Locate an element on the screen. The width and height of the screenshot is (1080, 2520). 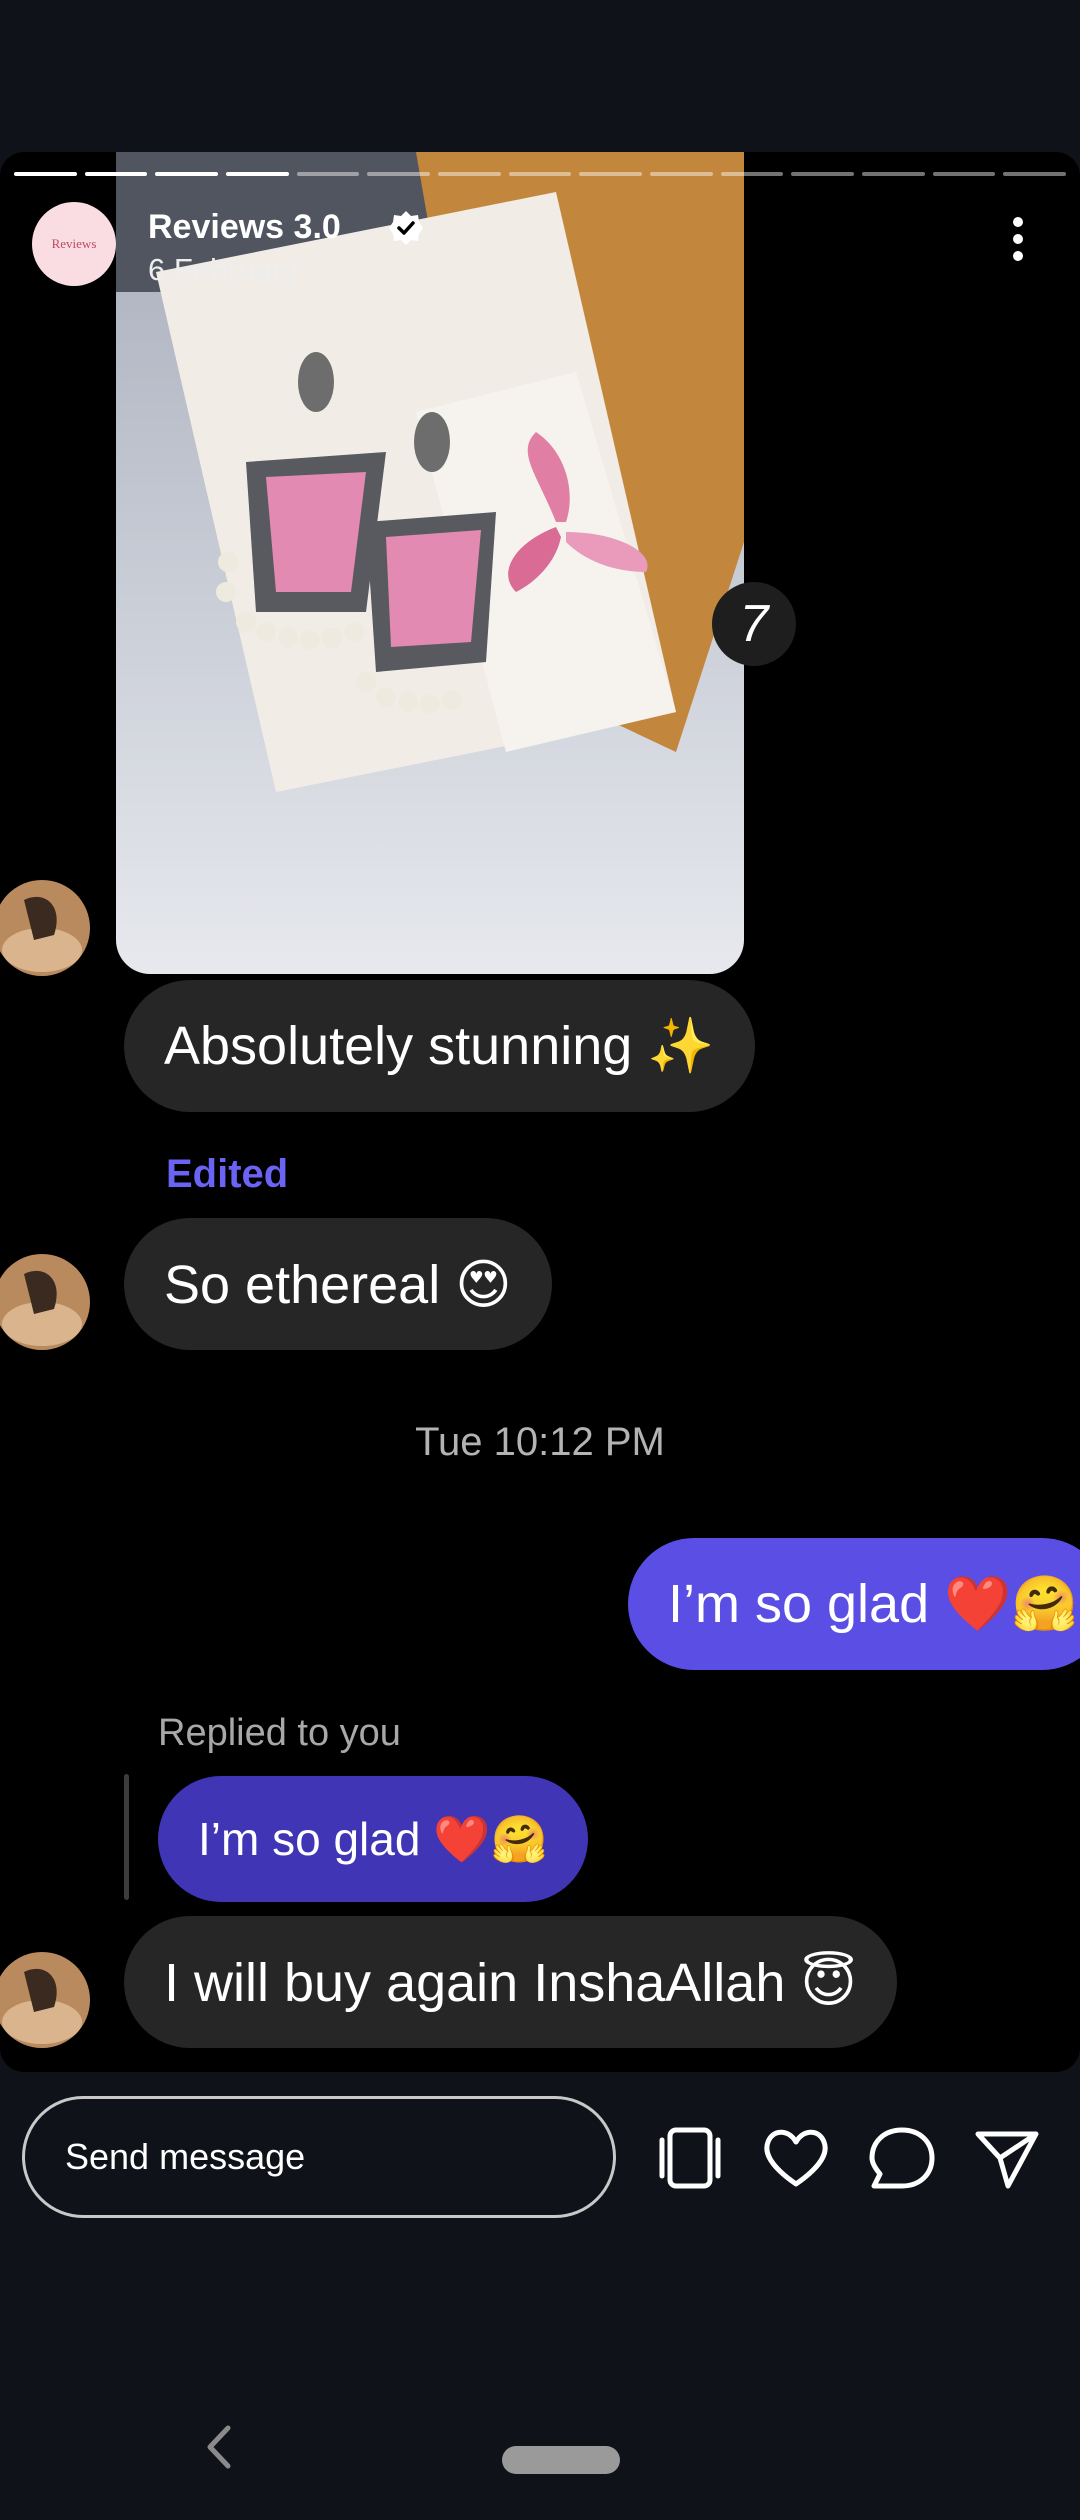
account-avatar: Reviews is located at coordinates (74, 244).